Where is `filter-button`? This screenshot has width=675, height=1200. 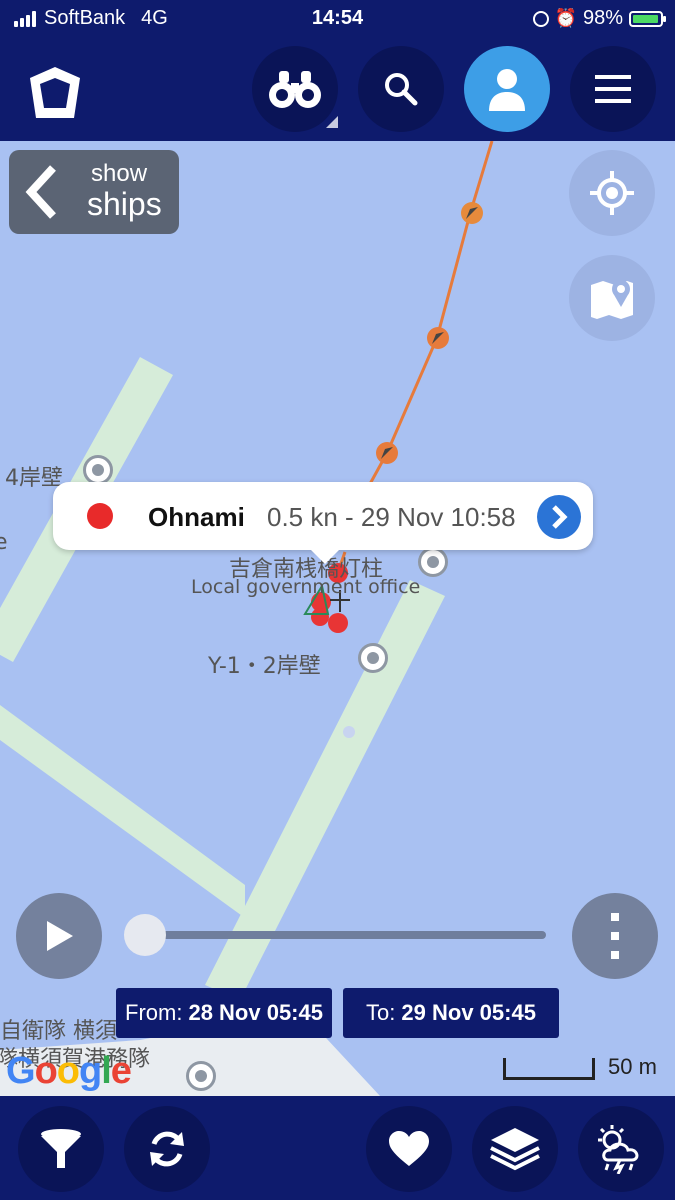
filter-button is located at coordinates (61, 1149).